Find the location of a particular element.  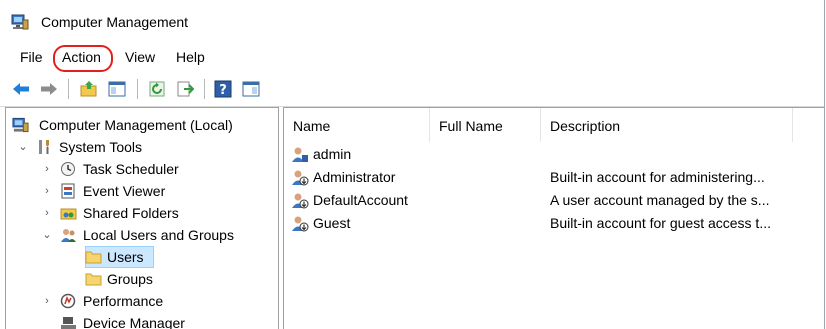

back-arrow-icon is located at coordinates (21, 89).